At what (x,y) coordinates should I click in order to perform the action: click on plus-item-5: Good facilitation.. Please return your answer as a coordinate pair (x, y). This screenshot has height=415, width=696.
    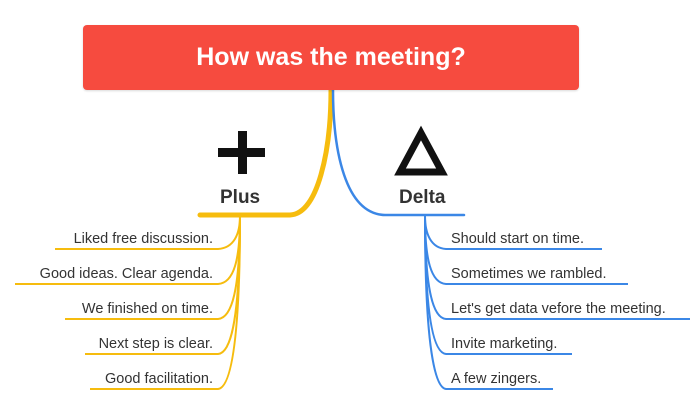
    Looking at the image, I should click on (159, 379).